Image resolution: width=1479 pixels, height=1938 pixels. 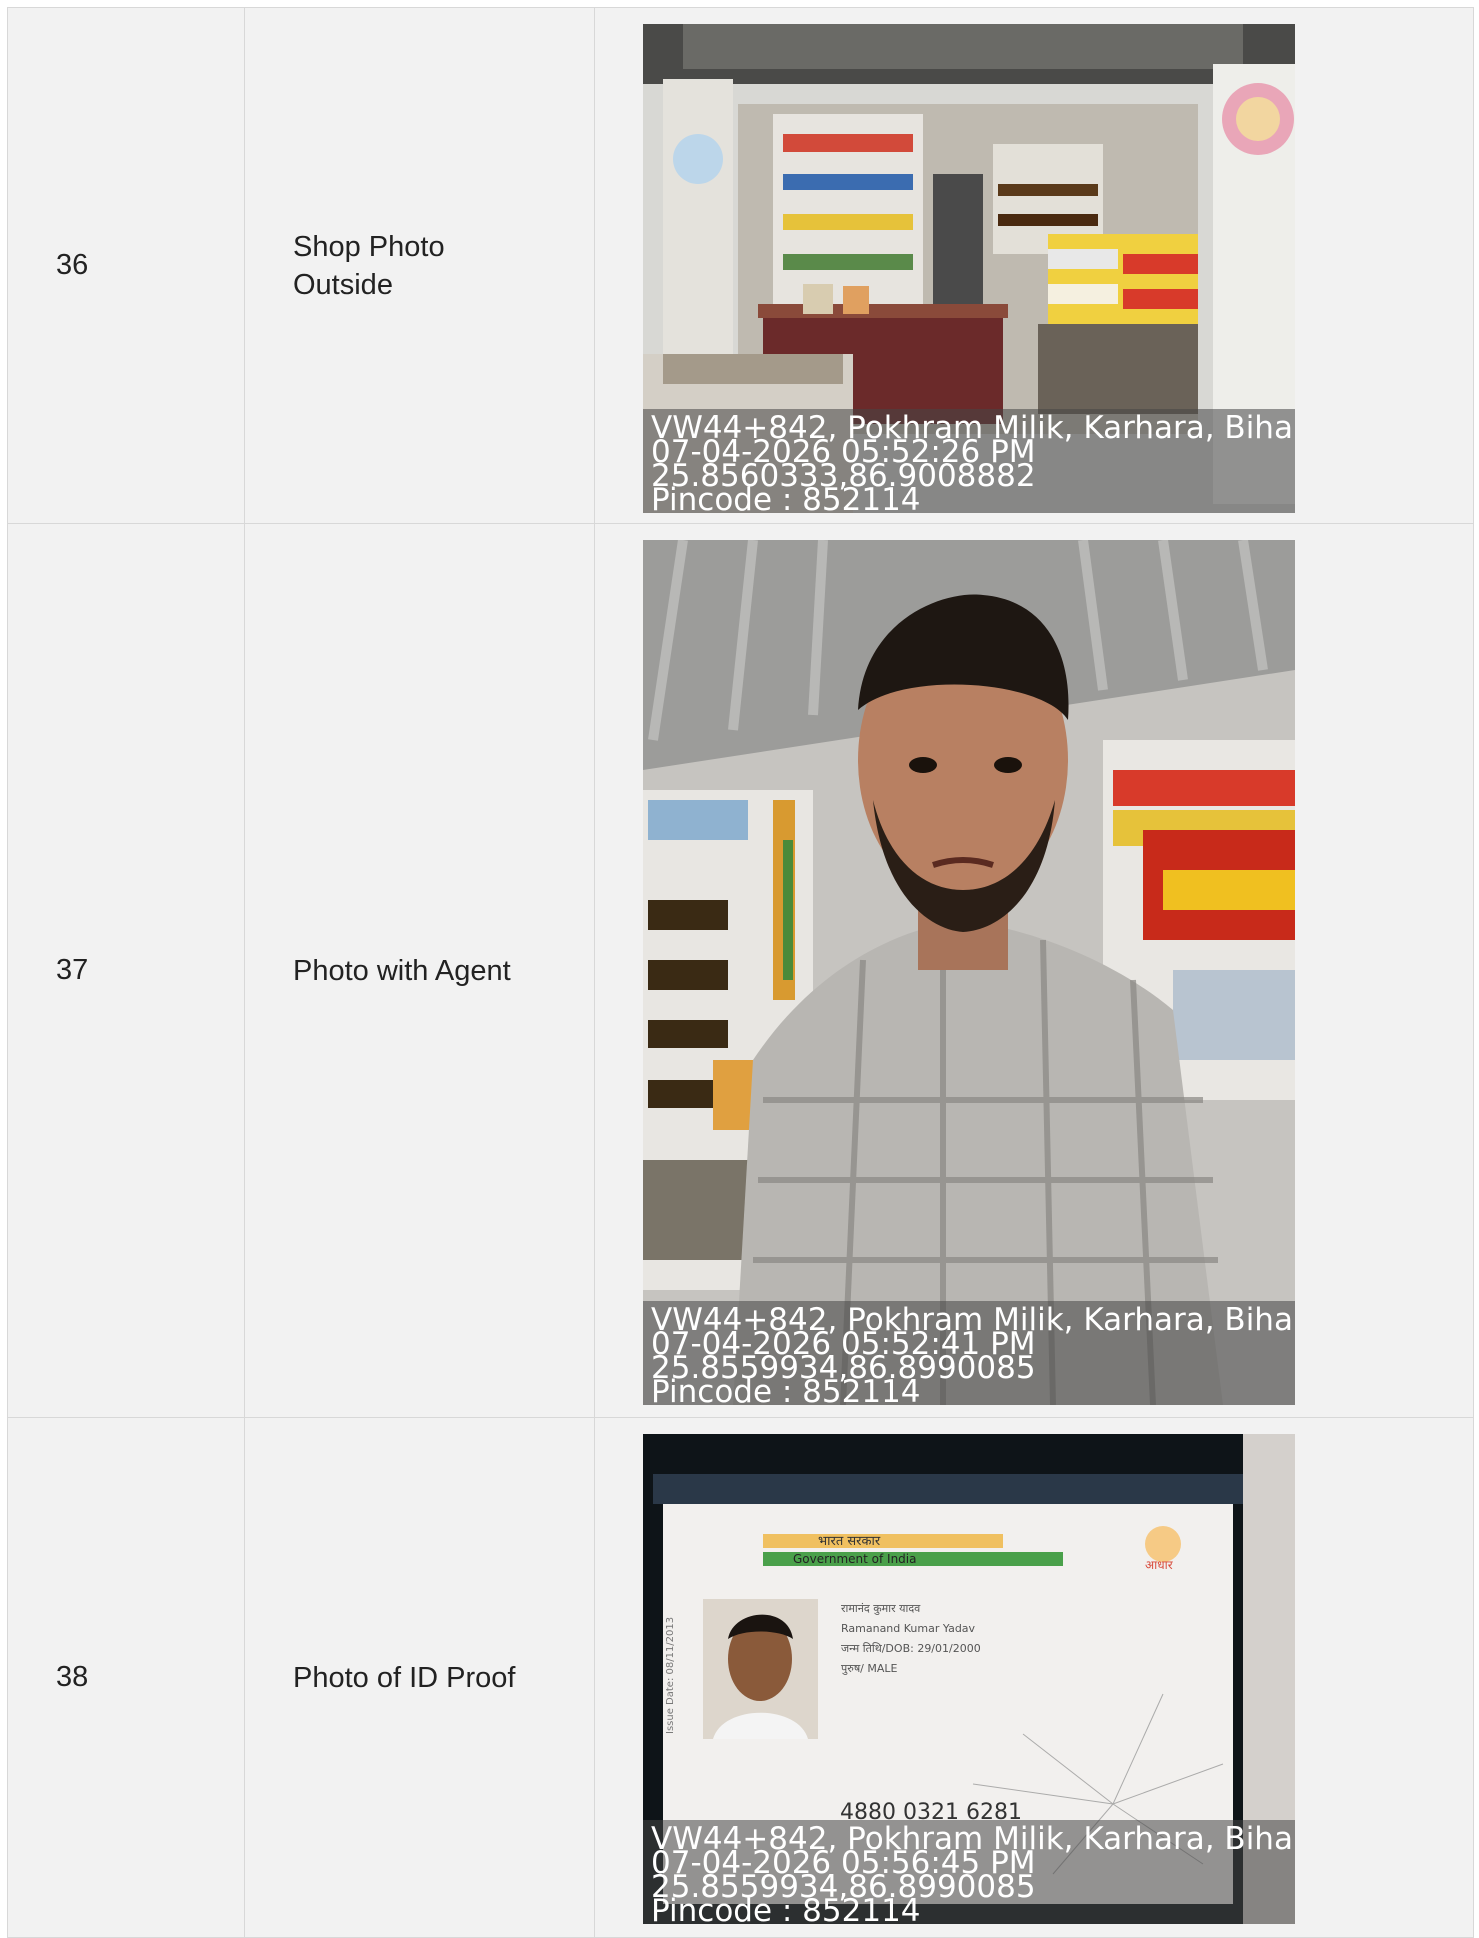 I want to click on row-number: 36, so click(x=126, y=266).